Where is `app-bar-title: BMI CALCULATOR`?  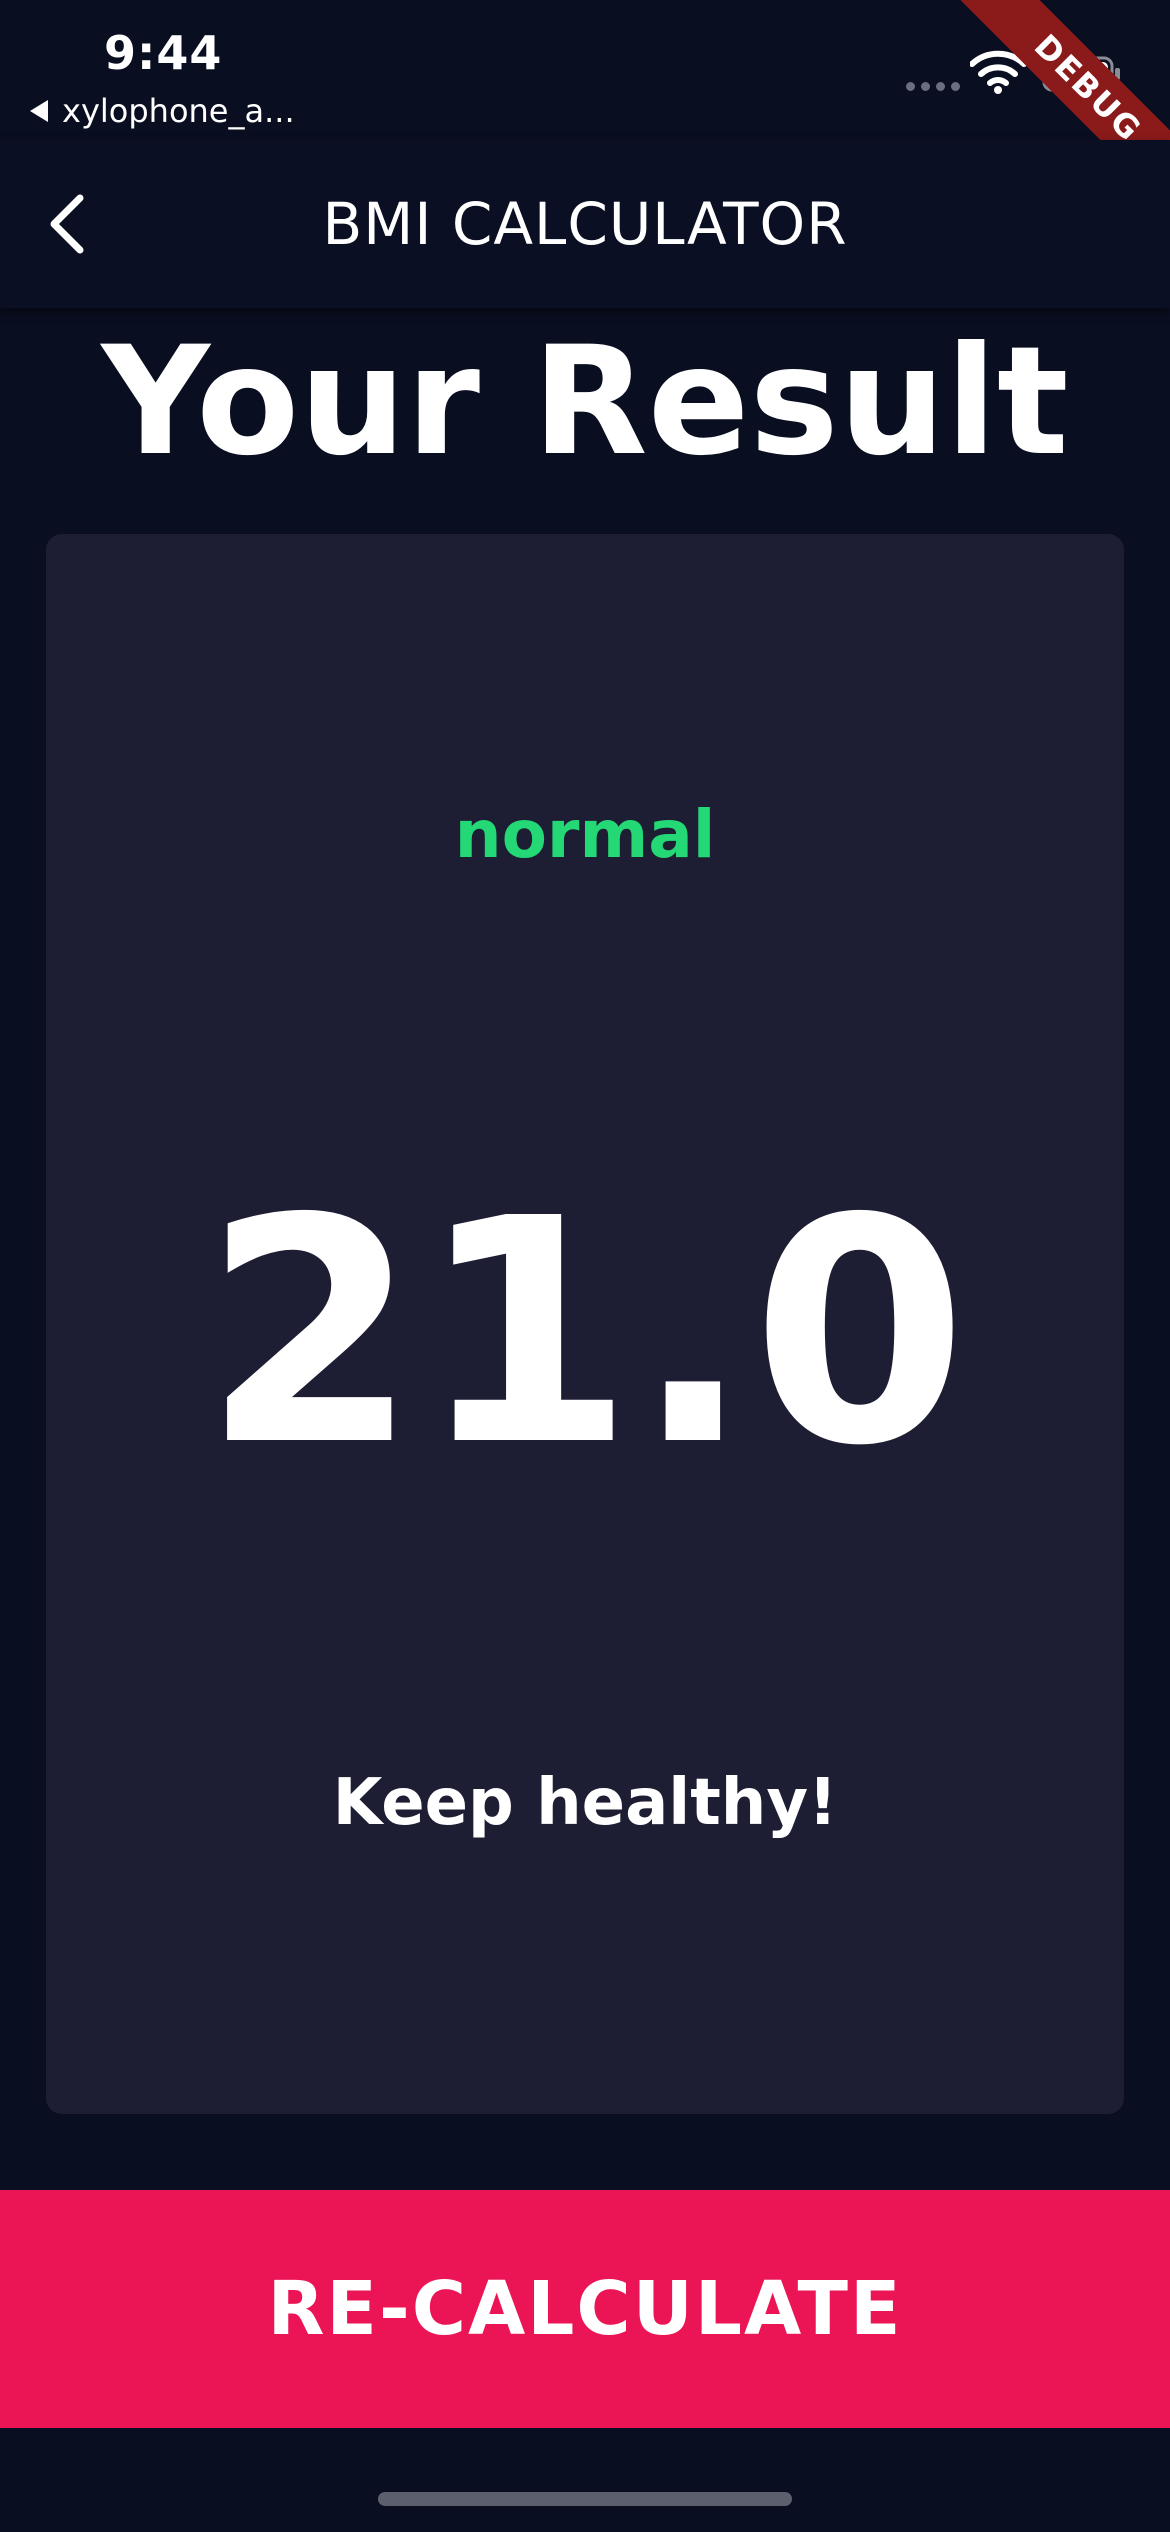 app-bar-title: BMI CALCULATOR is located at coordinates (585, 224).